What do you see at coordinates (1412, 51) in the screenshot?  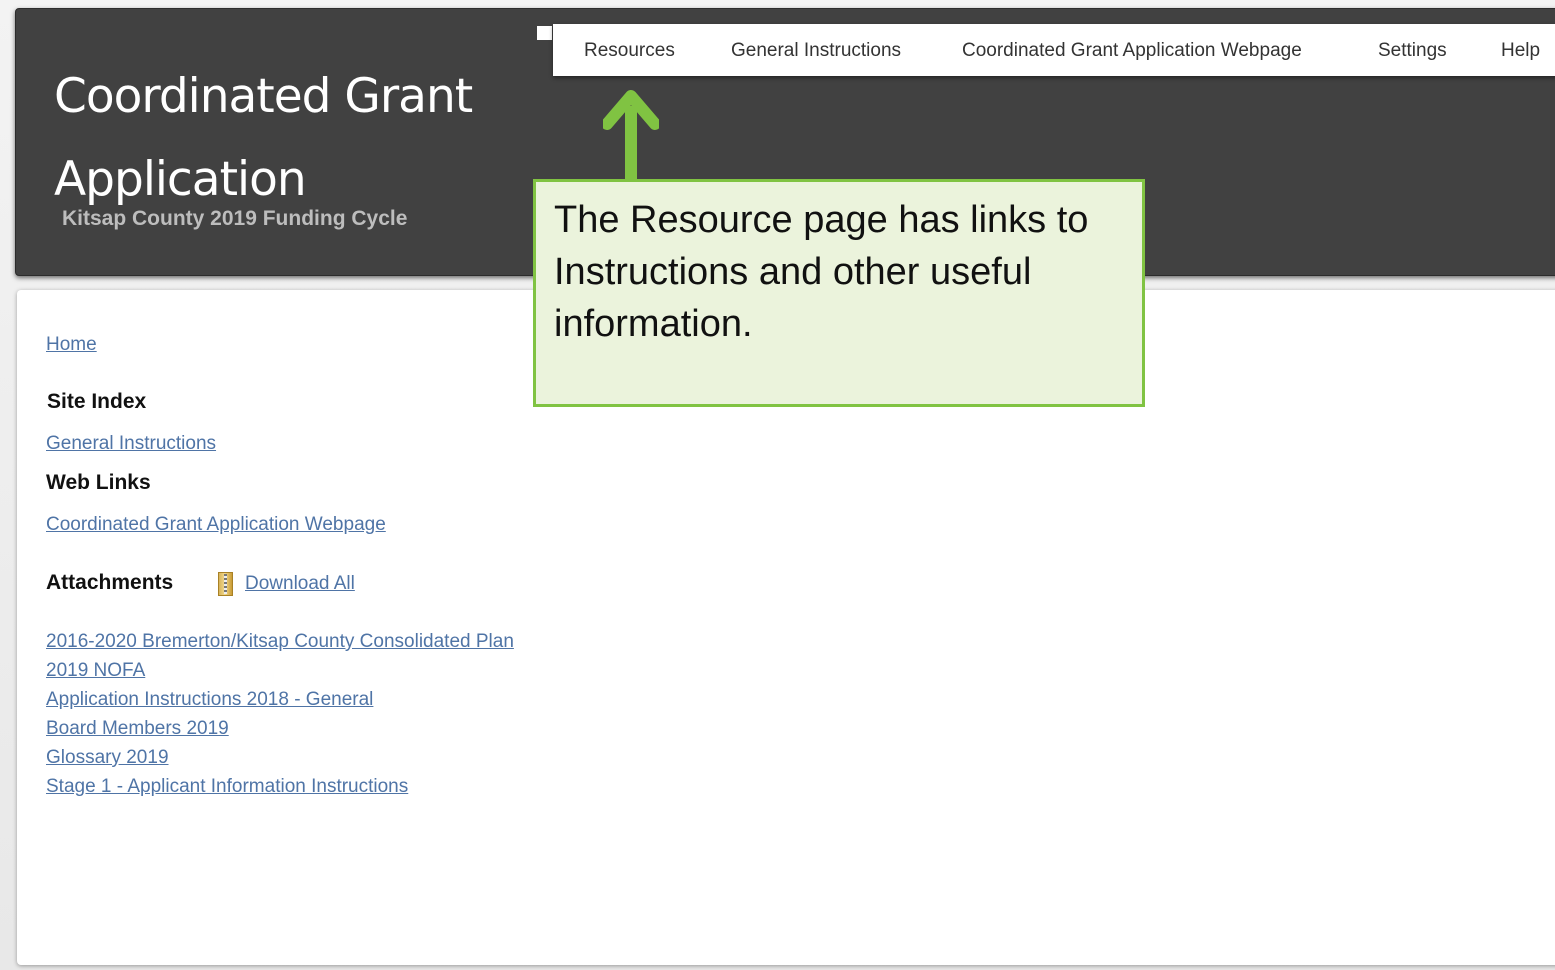 I see `nav-item-settings: Settings` at bounding box center [1412, 51].